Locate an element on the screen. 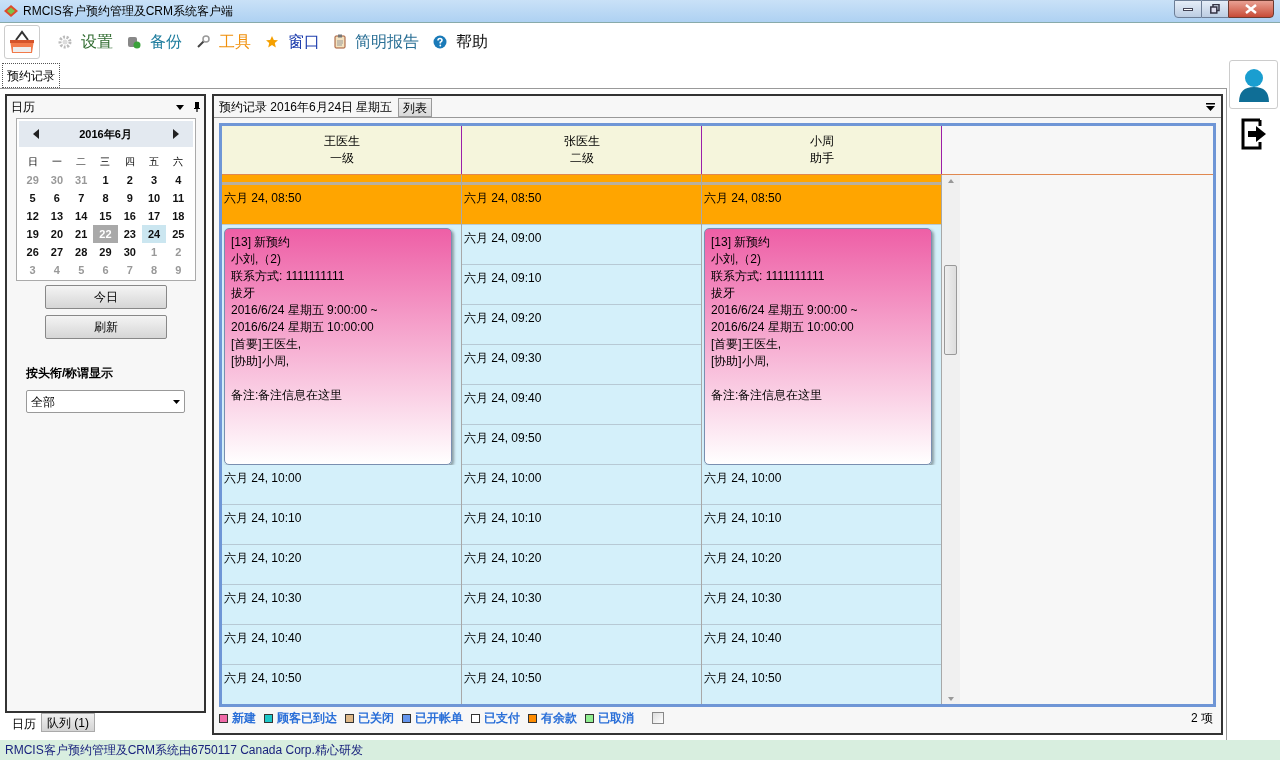 This screenshot has width=1280, height=760. calendar-day: 8 is located at coordinates (105, 198).